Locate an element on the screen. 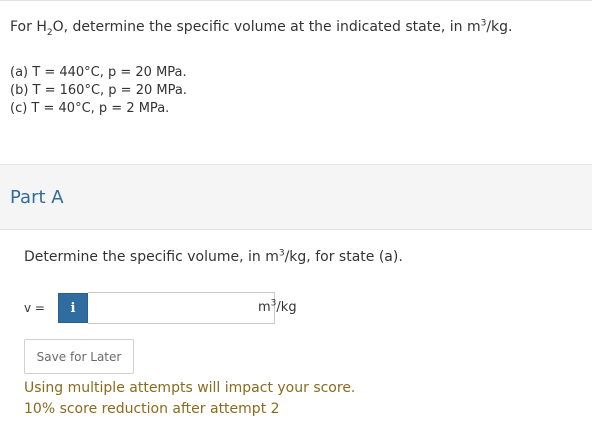  unit-label: m3/kg is located at coordinates (277, 307).